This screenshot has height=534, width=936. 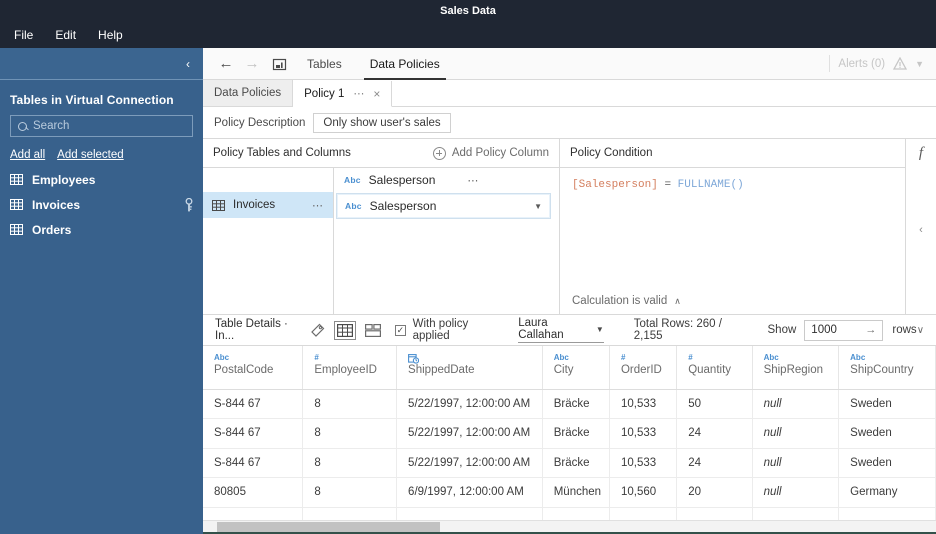 What do you see at coordinates (714, 404) in the screenshot?
I see `cell-quantity: 50` at bounding box center [714, 404].